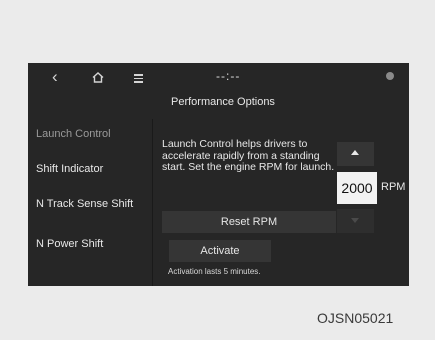 This screenshot has height=340, width=435. Describe the element at coordinates (393, 187) in the screenshot. I see `rpm-unit-label: RPM` at that location.